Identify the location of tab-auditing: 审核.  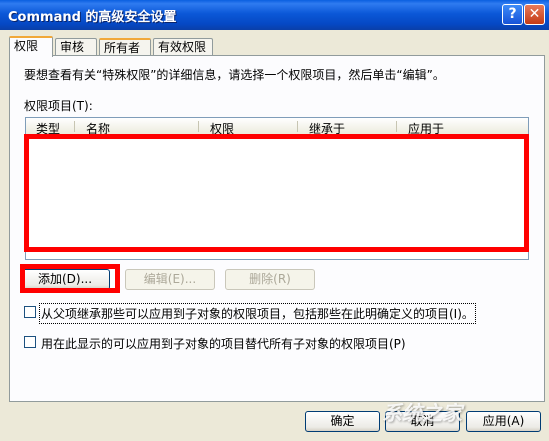
(76, 46).